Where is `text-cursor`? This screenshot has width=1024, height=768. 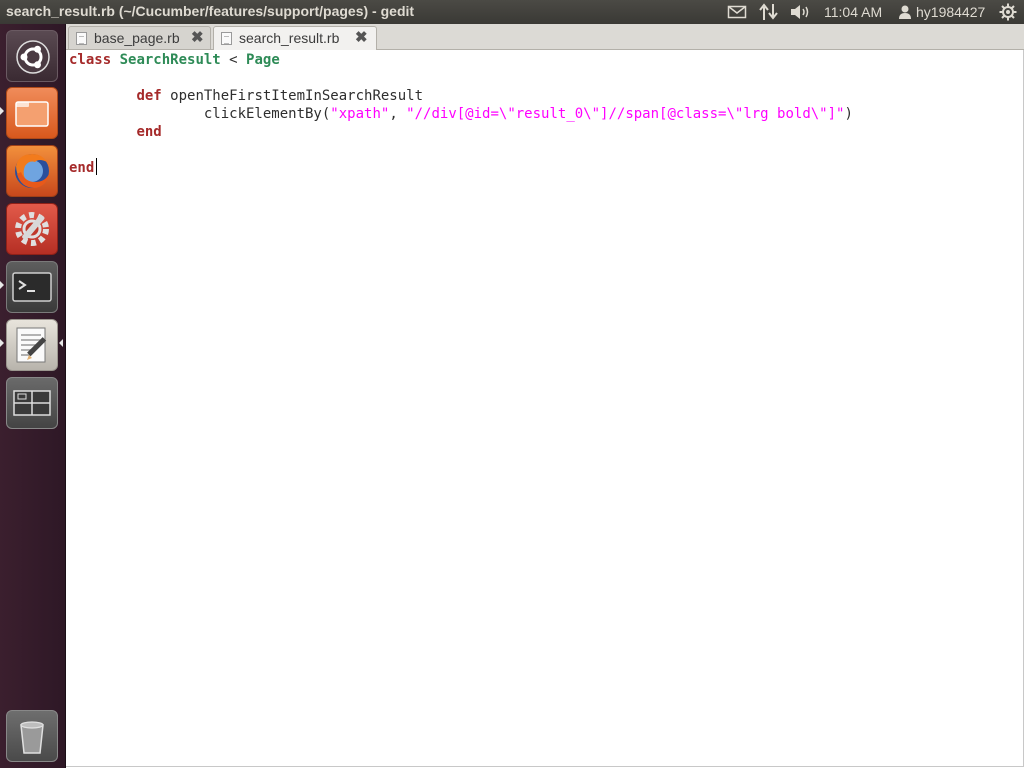
text-cursor is located at coordinates (96, 166).